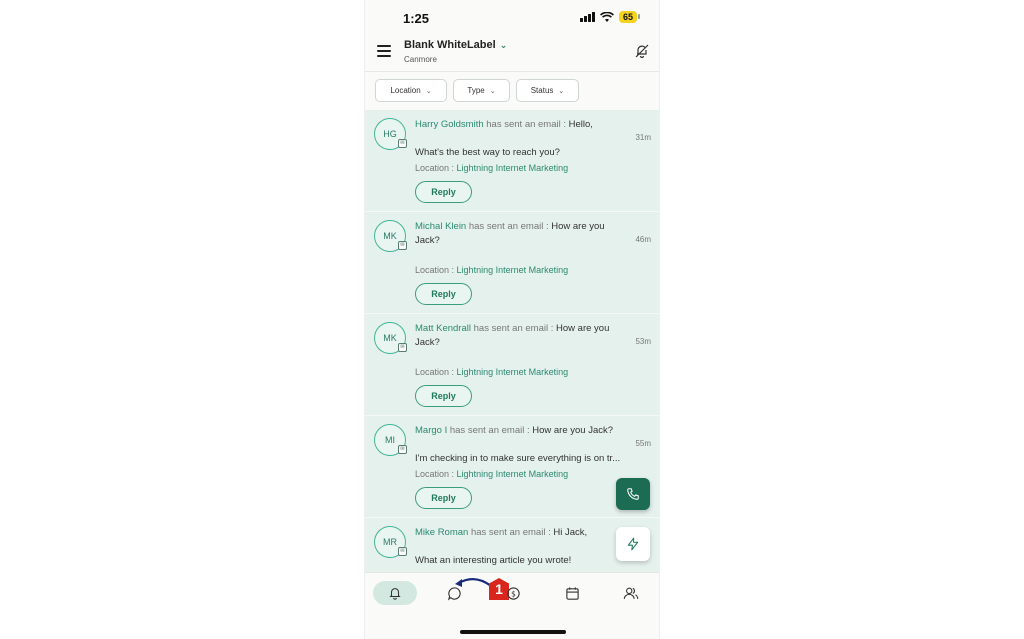  Describe the element at coordinates (512, 53) in the screenshot. I see `app-header: Blank WhiteLabel ⌄ Canmore` at that location.